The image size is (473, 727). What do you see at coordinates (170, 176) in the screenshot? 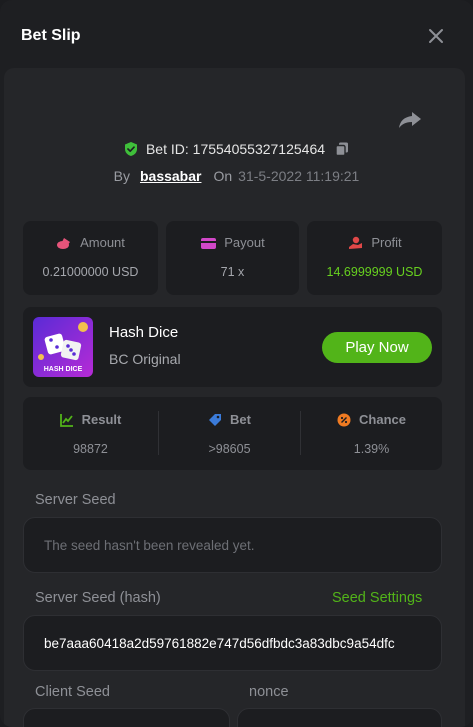
I see `username-link: bassabar` at bounding box center [170, 176].